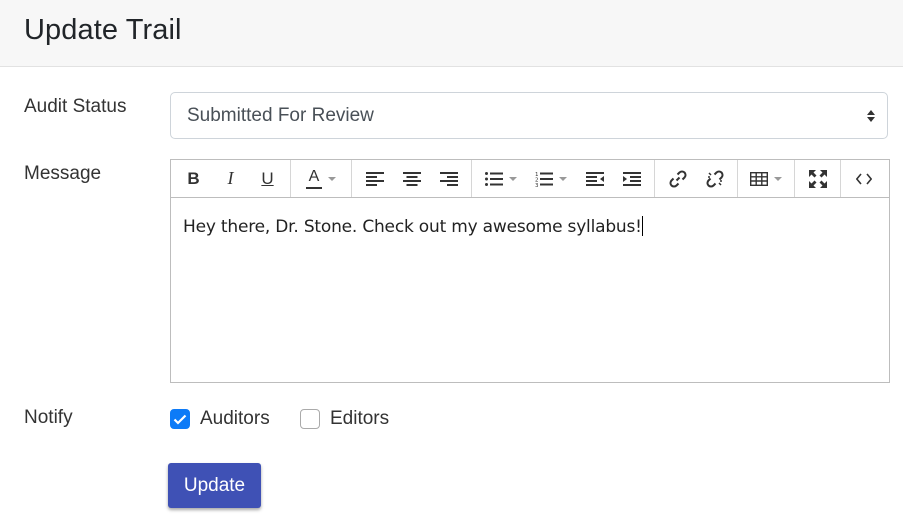 The image size is (903, 525). I want to click on notify-auditors-label: Auditors, so click(235, 418).